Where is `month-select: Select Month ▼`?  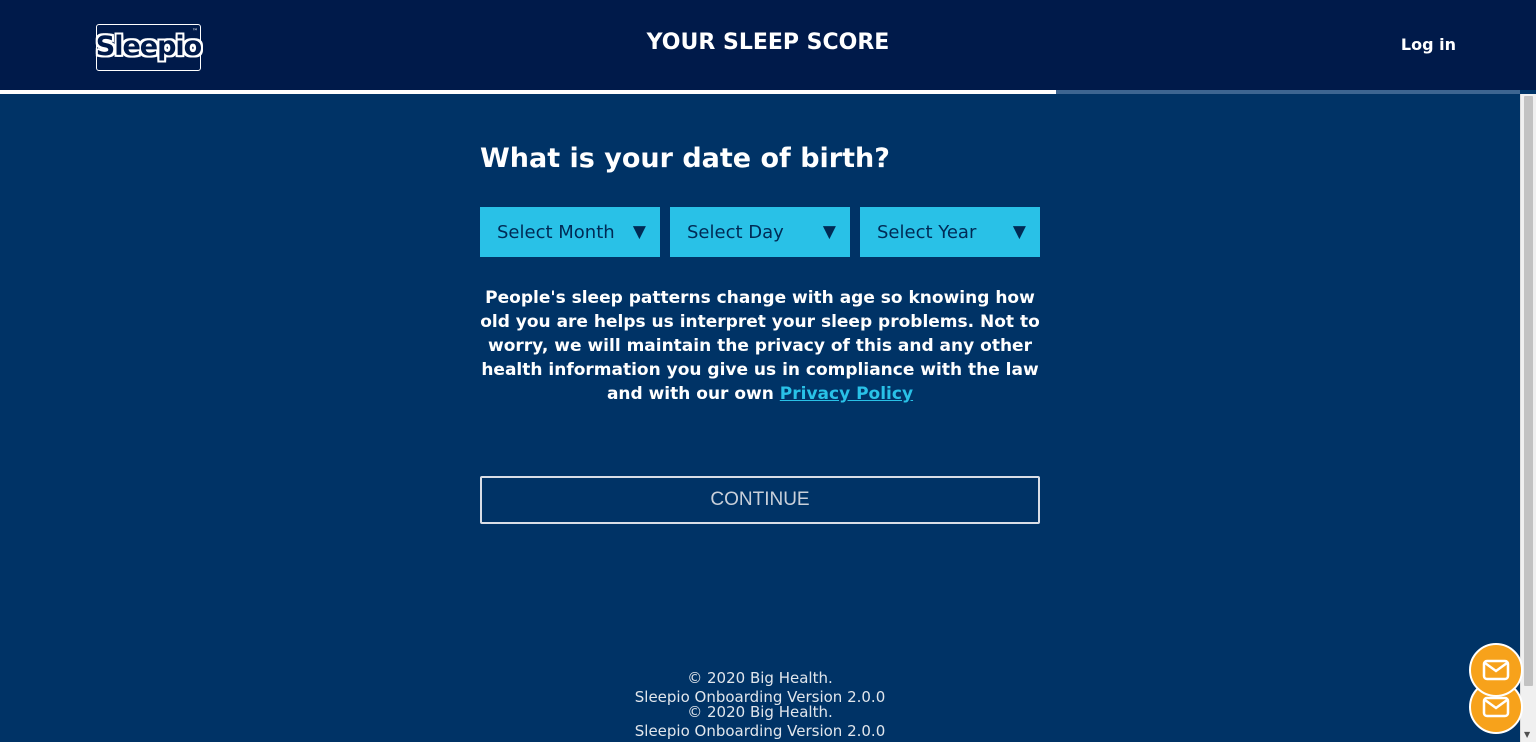
month-select: Select Month ▼ is located at coordinates (570, 232).